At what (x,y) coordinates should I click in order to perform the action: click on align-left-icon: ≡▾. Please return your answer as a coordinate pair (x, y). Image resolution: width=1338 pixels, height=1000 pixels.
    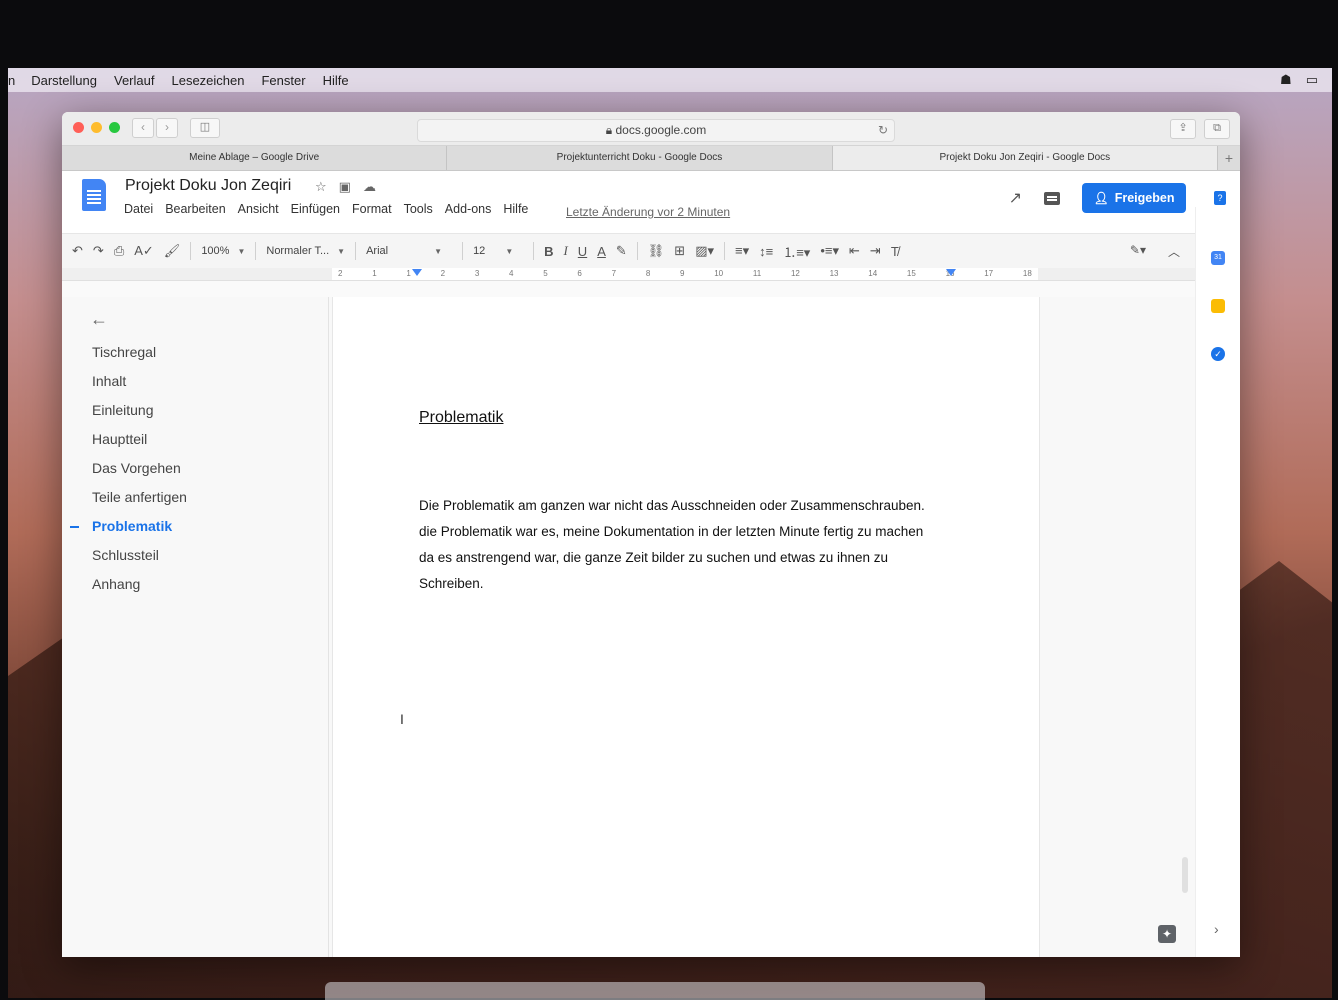
    Looking at the image, I should click on (742, 251).